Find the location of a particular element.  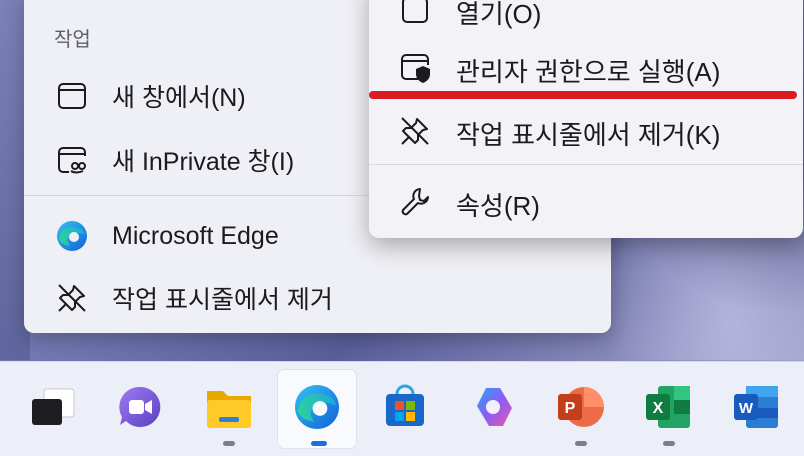

highlight-underline is located at coordinates (583, 95).